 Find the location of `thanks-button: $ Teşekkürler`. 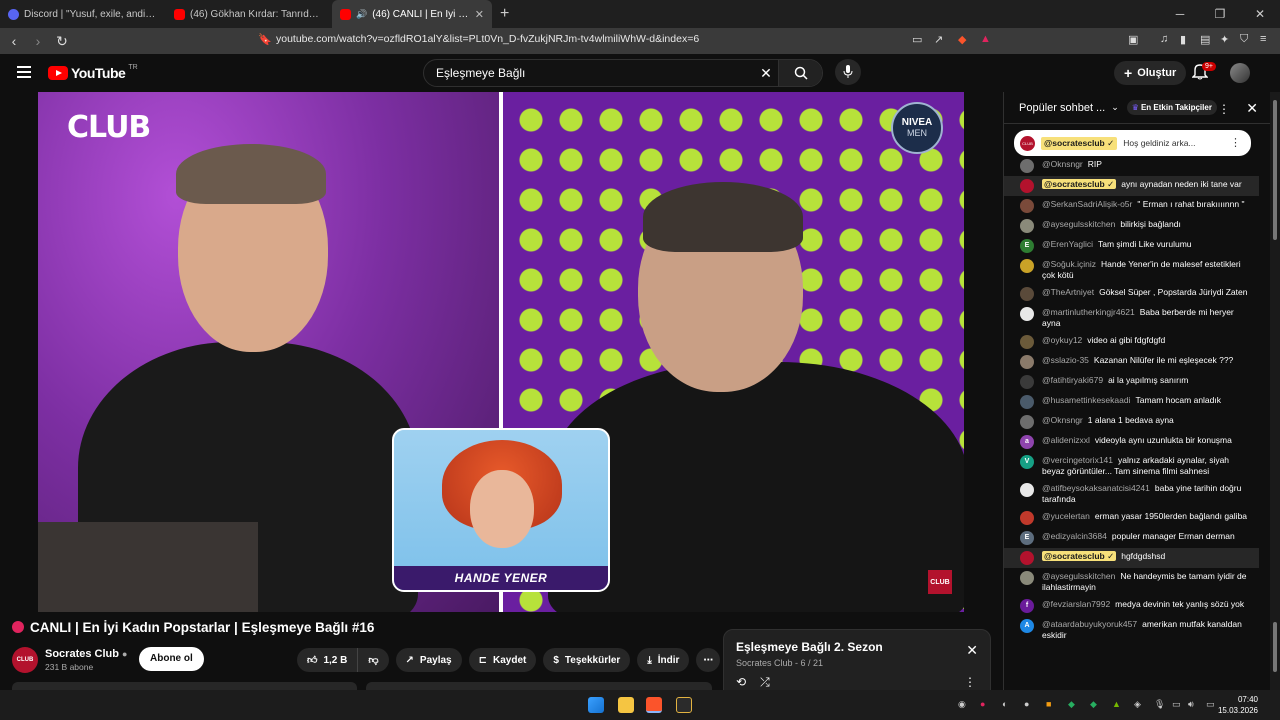

thanks-button: $ Teşekkürler is located at coordinates (587, 660).